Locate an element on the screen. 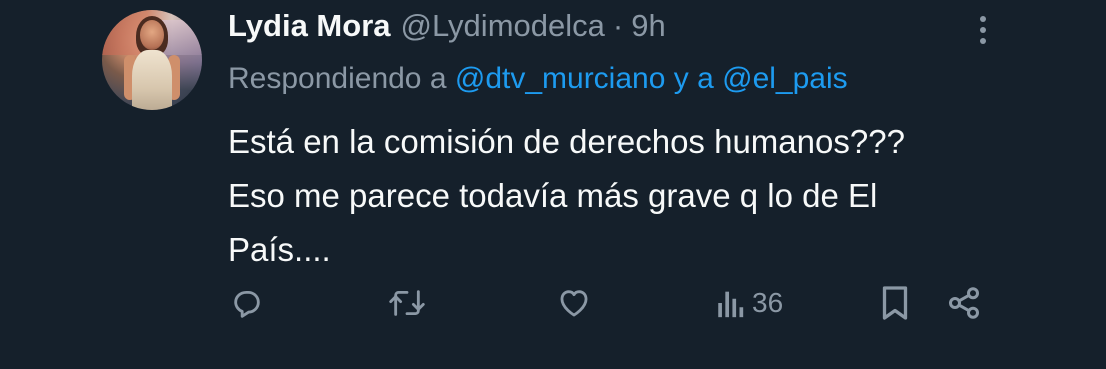  mention-el-pais: @el_pais is located at coordinates (785, 78).